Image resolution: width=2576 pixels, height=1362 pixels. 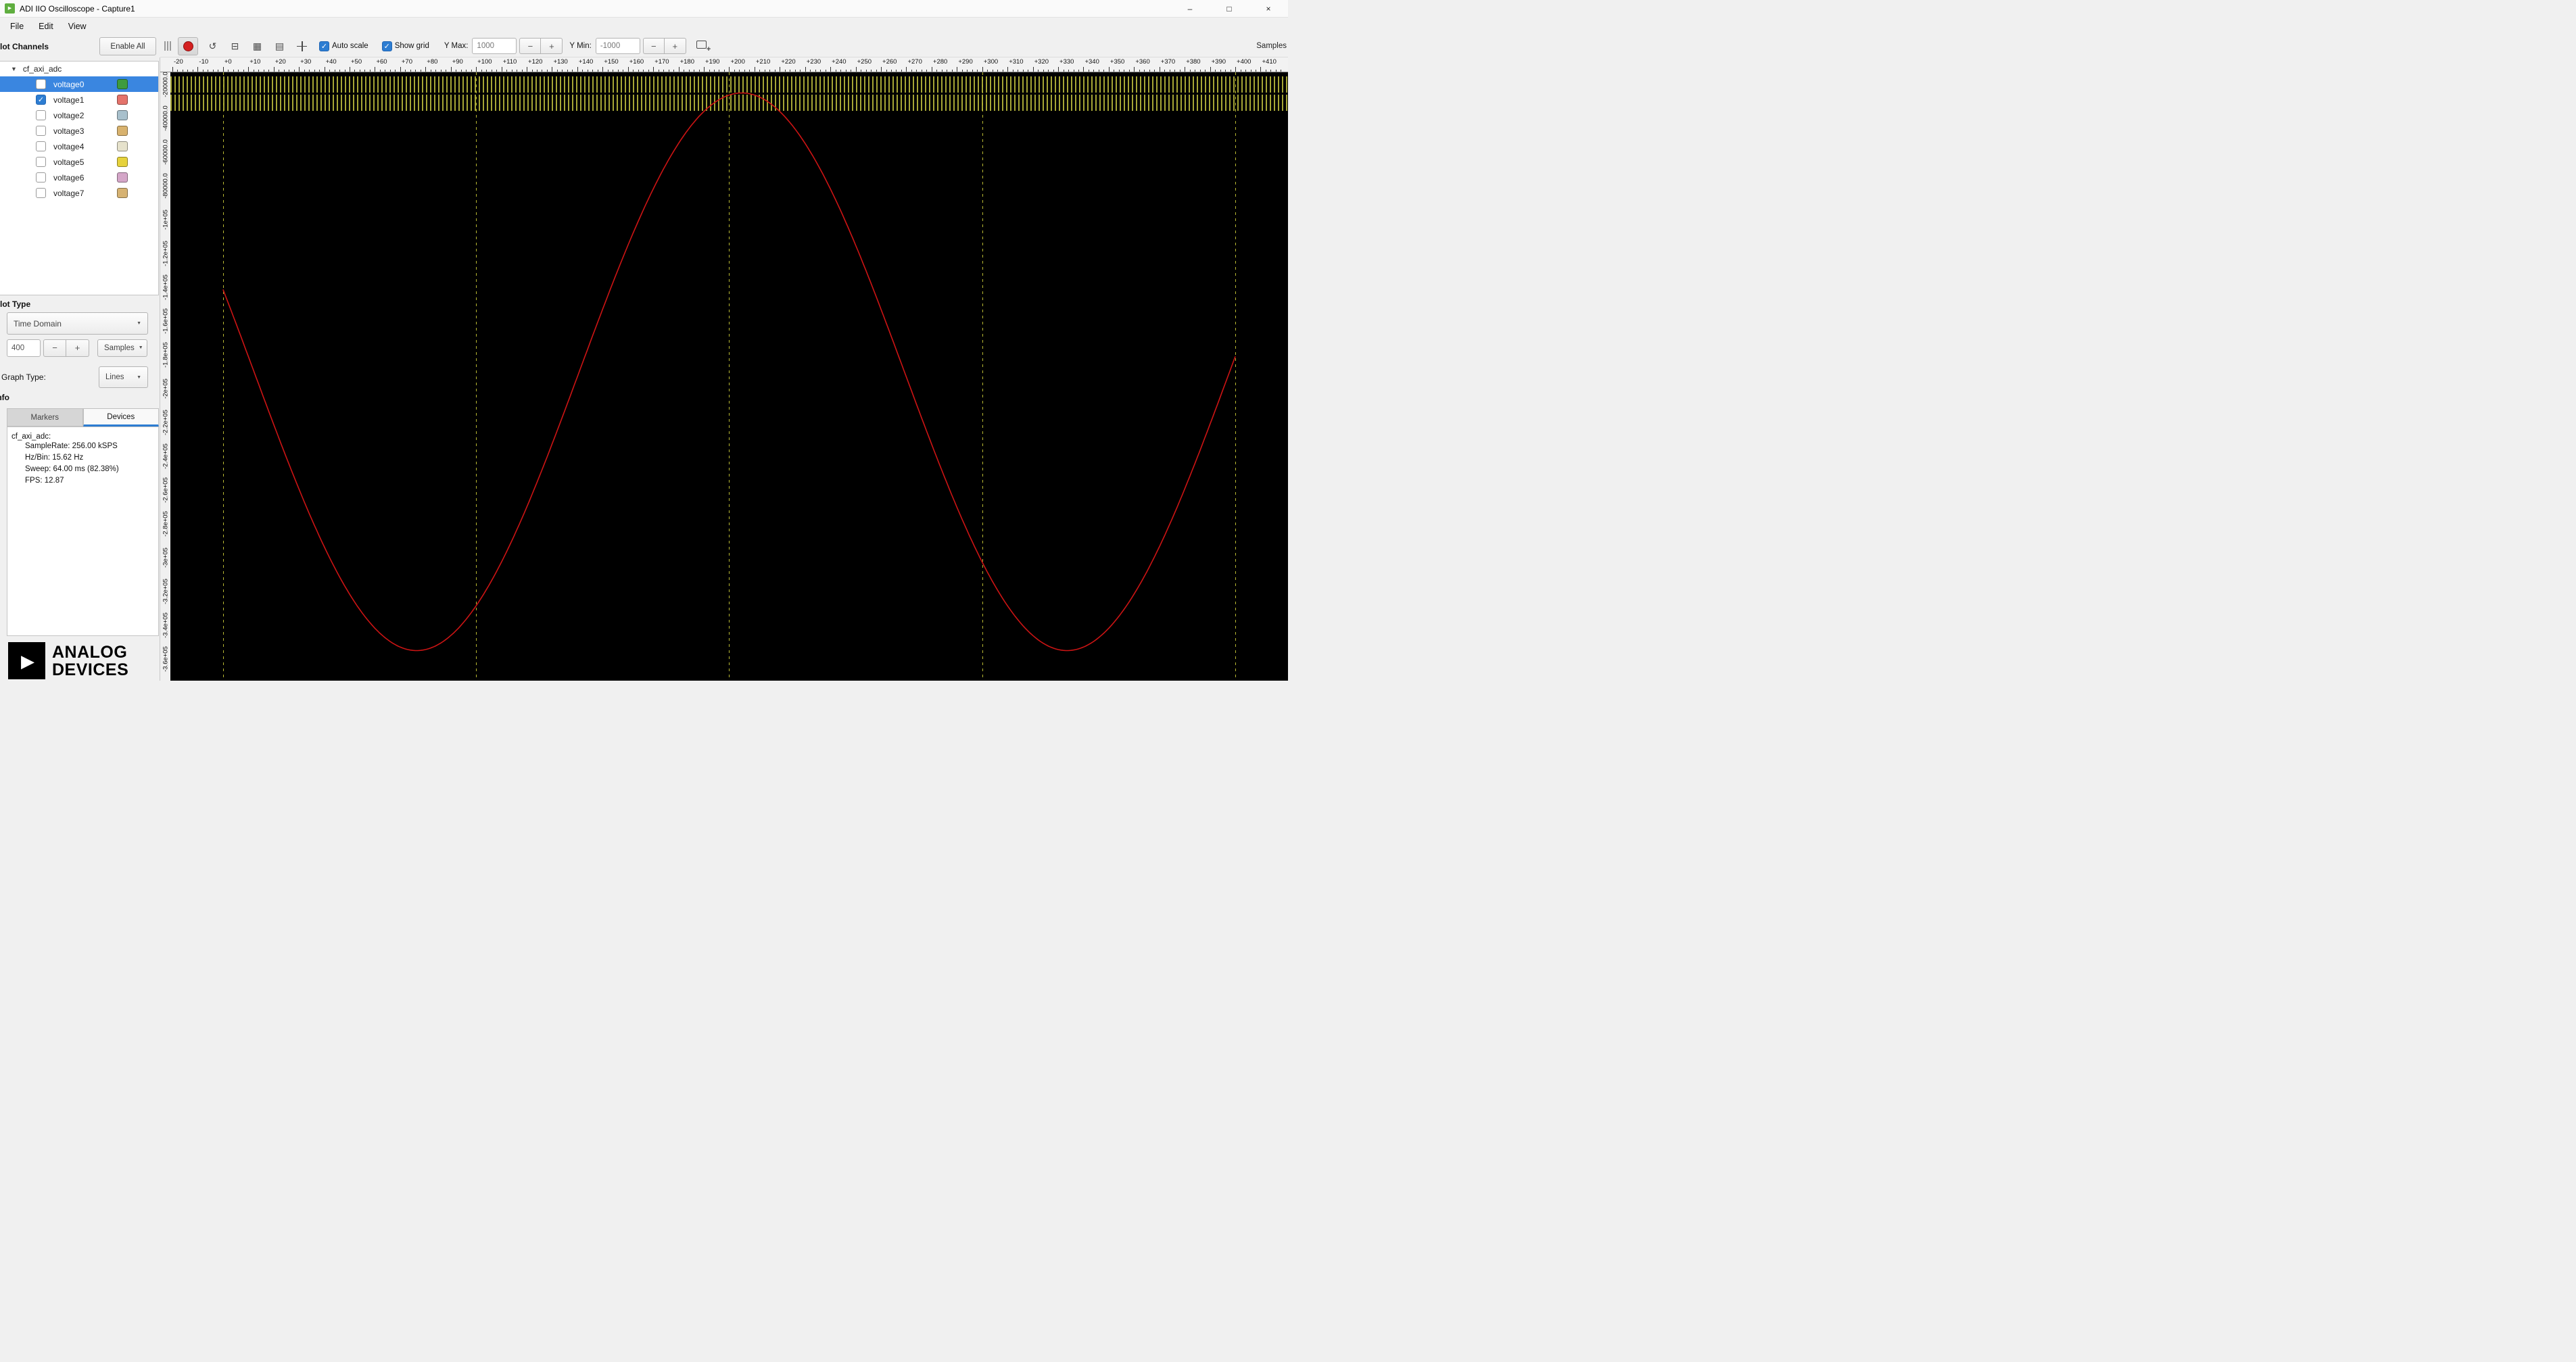 What do you see at coordinates (617, 46) in the screenshot?
I see `y-min-input` at bounding box center [617, 46].